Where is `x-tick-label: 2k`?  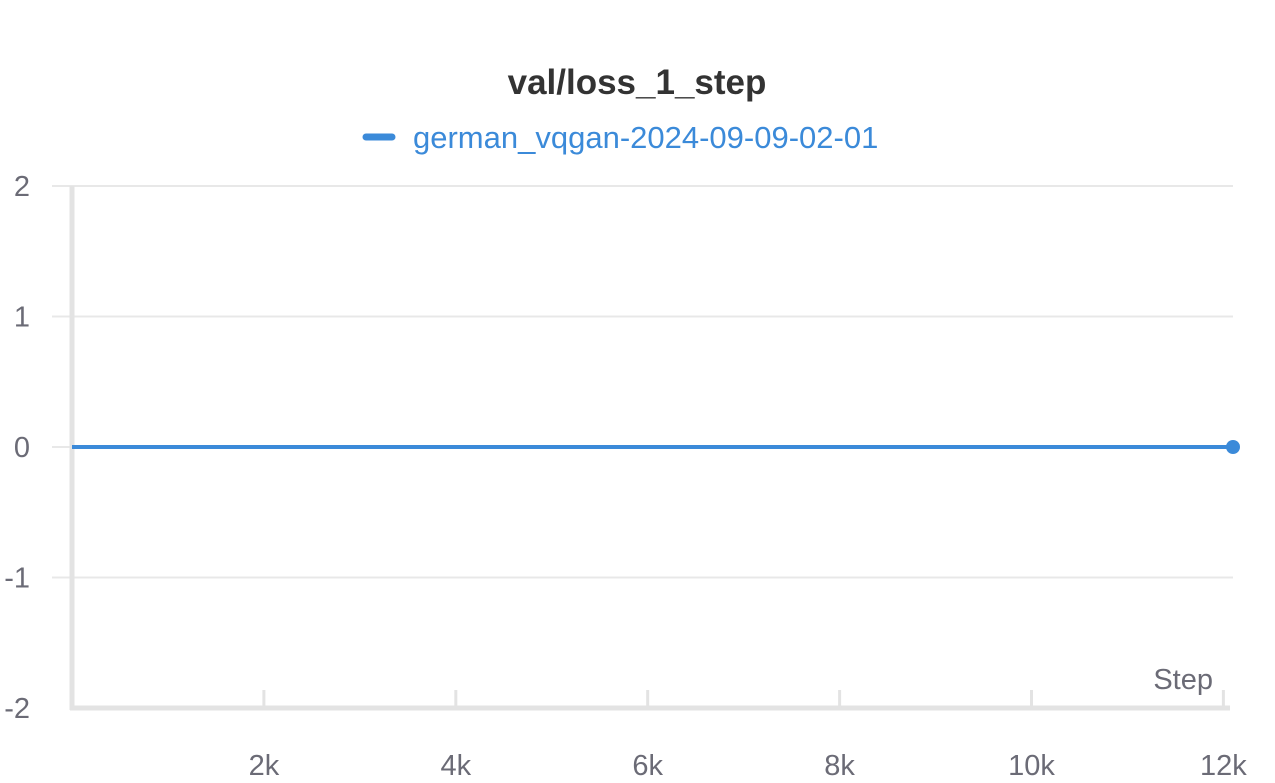
x-tick-label: 2k is located at coordinates (264, 766).